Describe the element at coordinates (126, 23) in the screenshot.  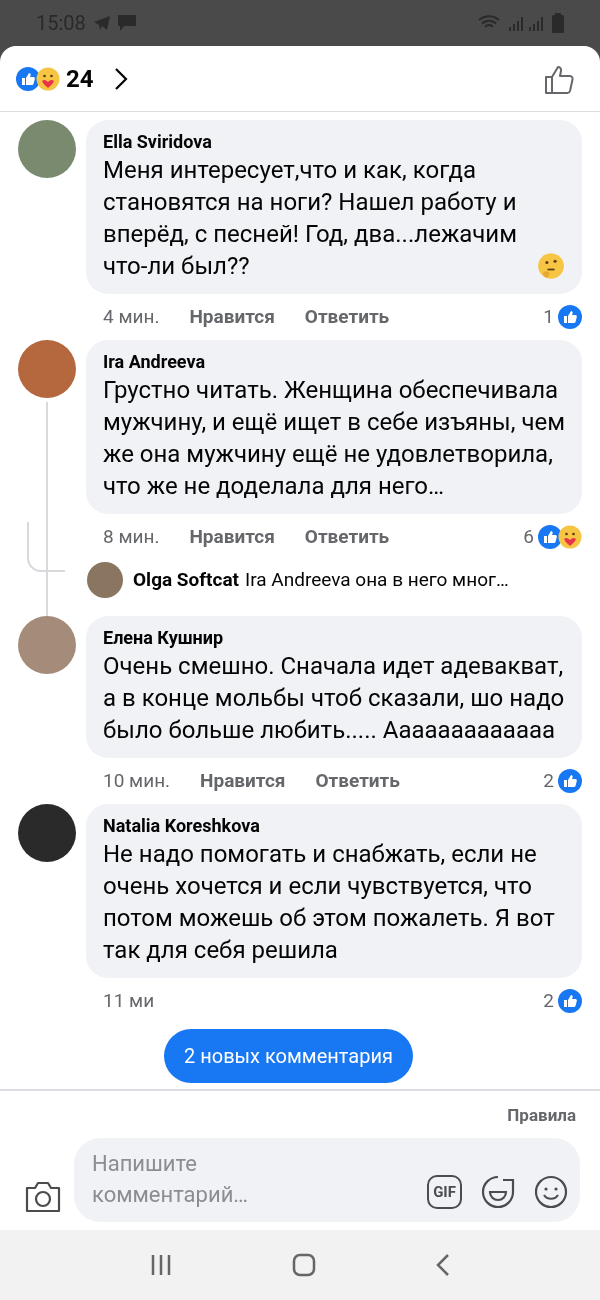
I see `chat-icon` at that location.